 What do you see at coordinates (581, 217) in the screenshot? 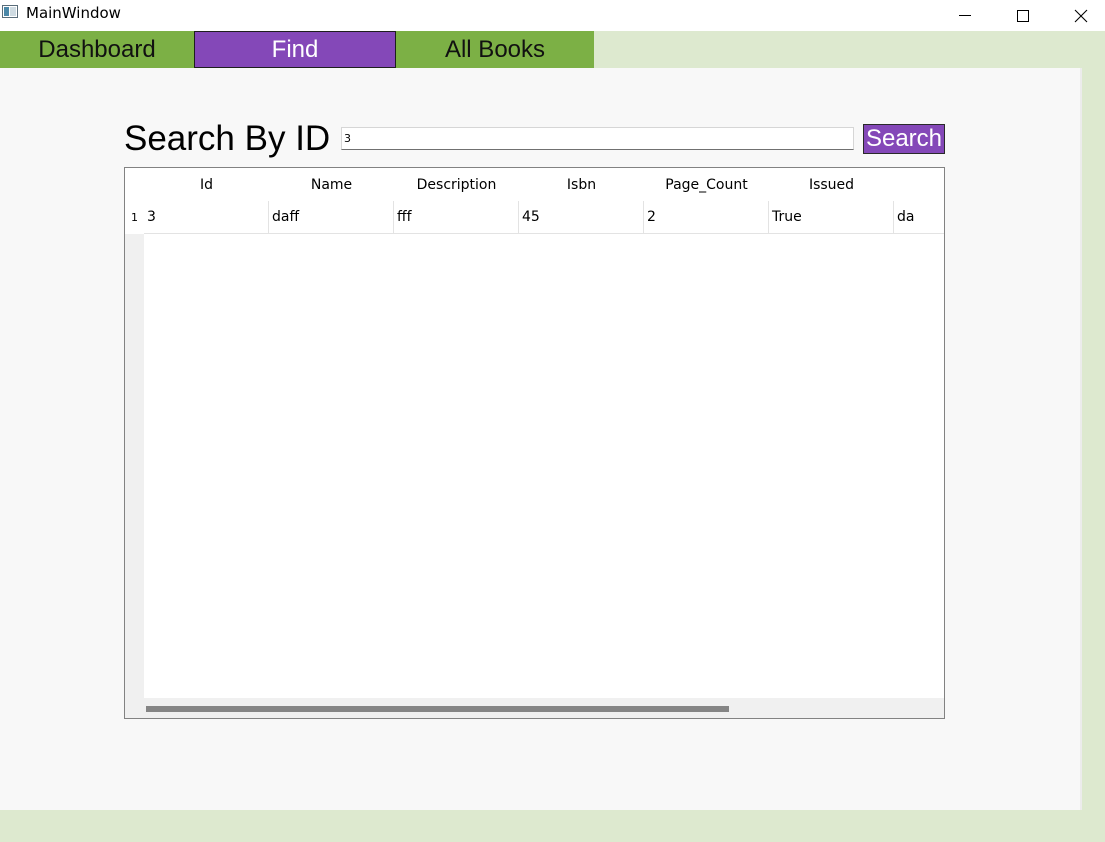
I see `cell-isbn: 45` at bounding box center [581, 217].